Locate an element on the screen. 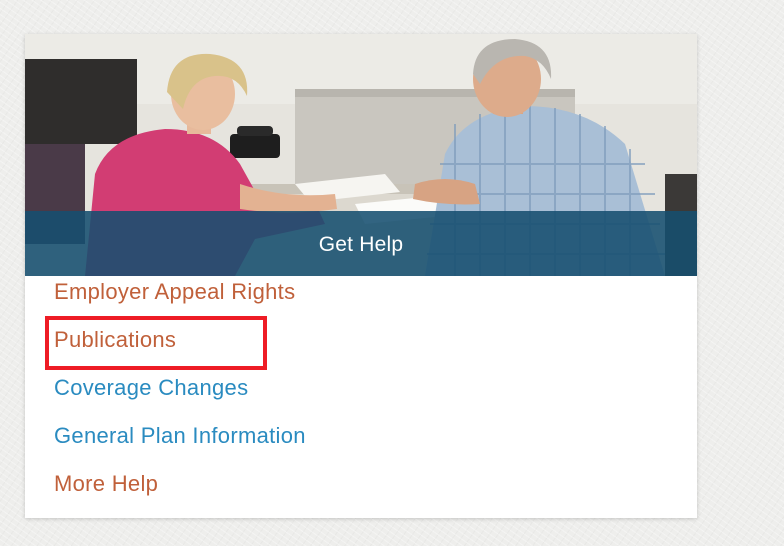 This screenshot has height=546, width=784. link-general-plan-information: General Plan Information is located at coordinates (364, 444).